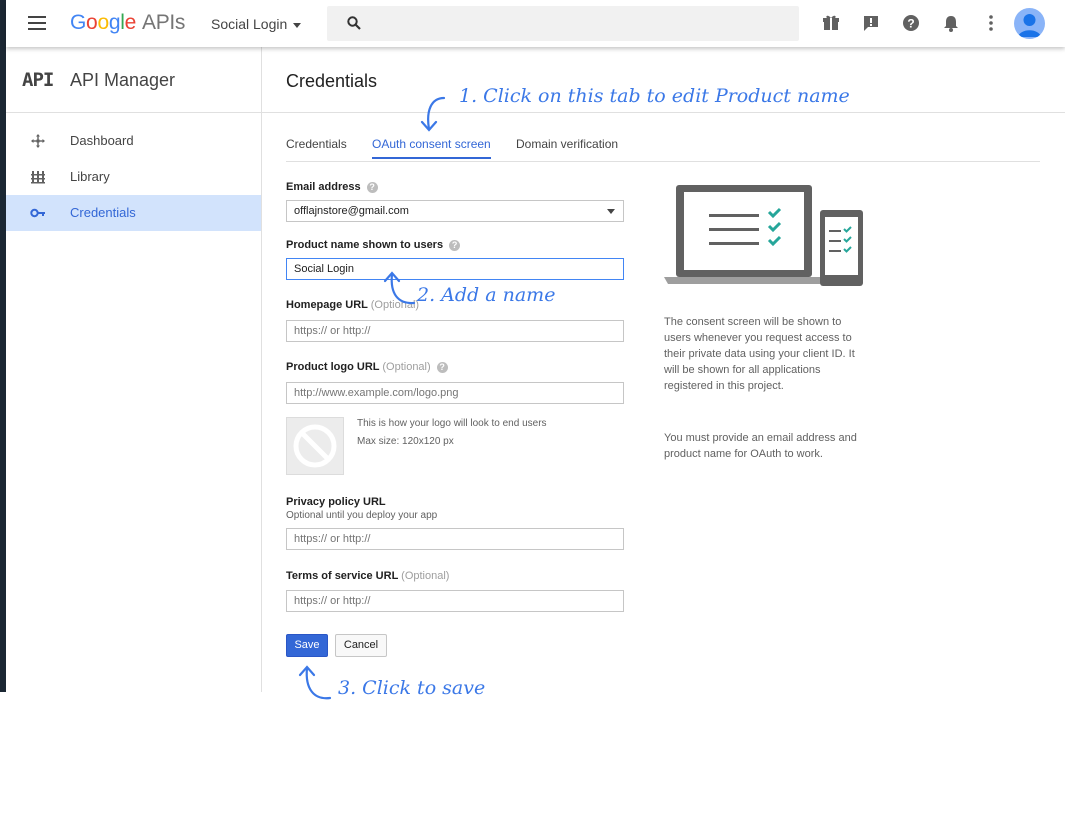 The height and width of the screenshot is (826, 1065). I want to click on library-icon, so click(38, 177).